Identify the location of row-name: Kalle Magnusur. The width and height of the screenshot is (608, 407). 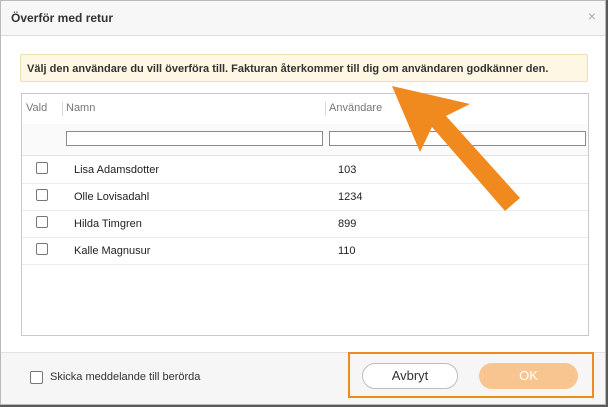
(112, 251).